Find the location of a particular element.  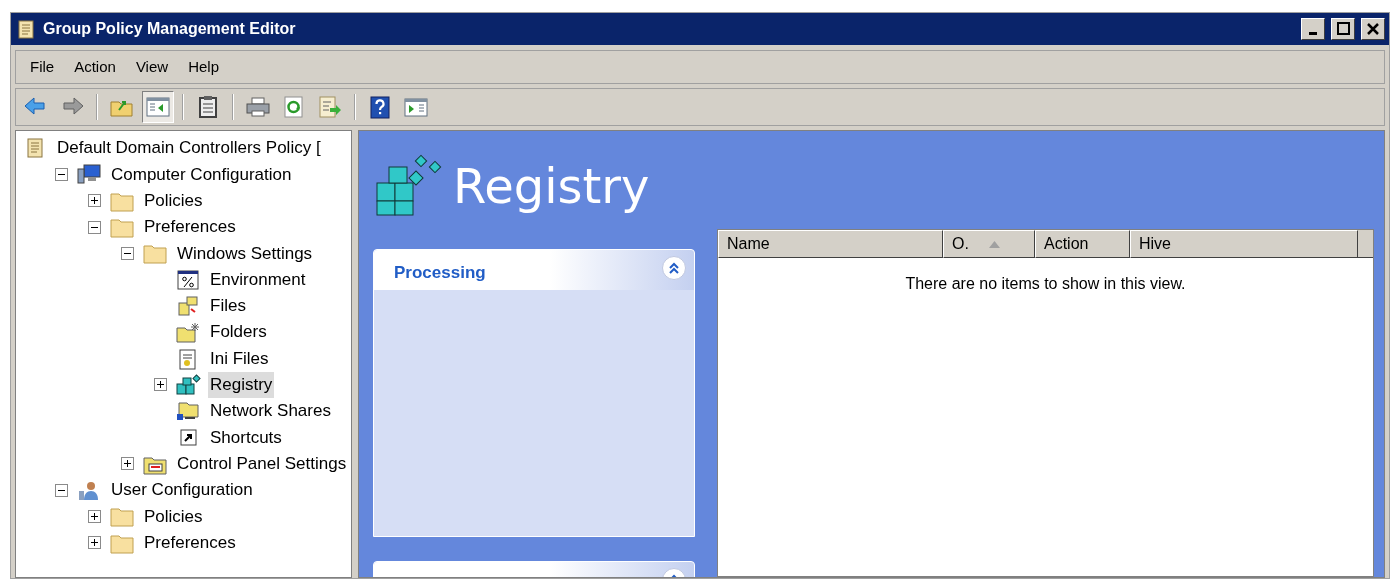

network-folder-icon is located at coordinates (188, 411).